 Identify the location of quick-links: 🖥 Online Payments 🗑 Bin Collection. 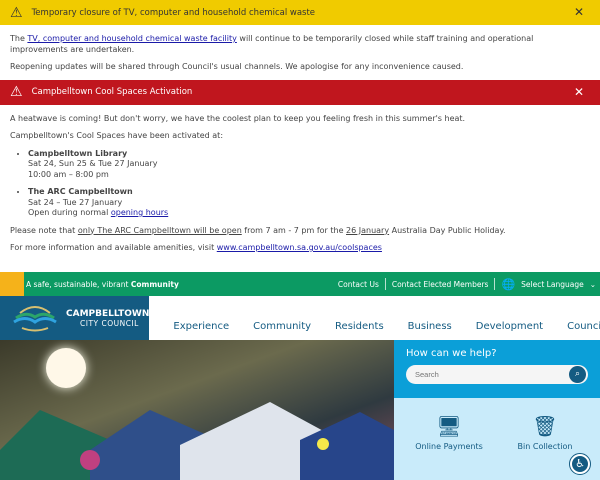
(497, 439).